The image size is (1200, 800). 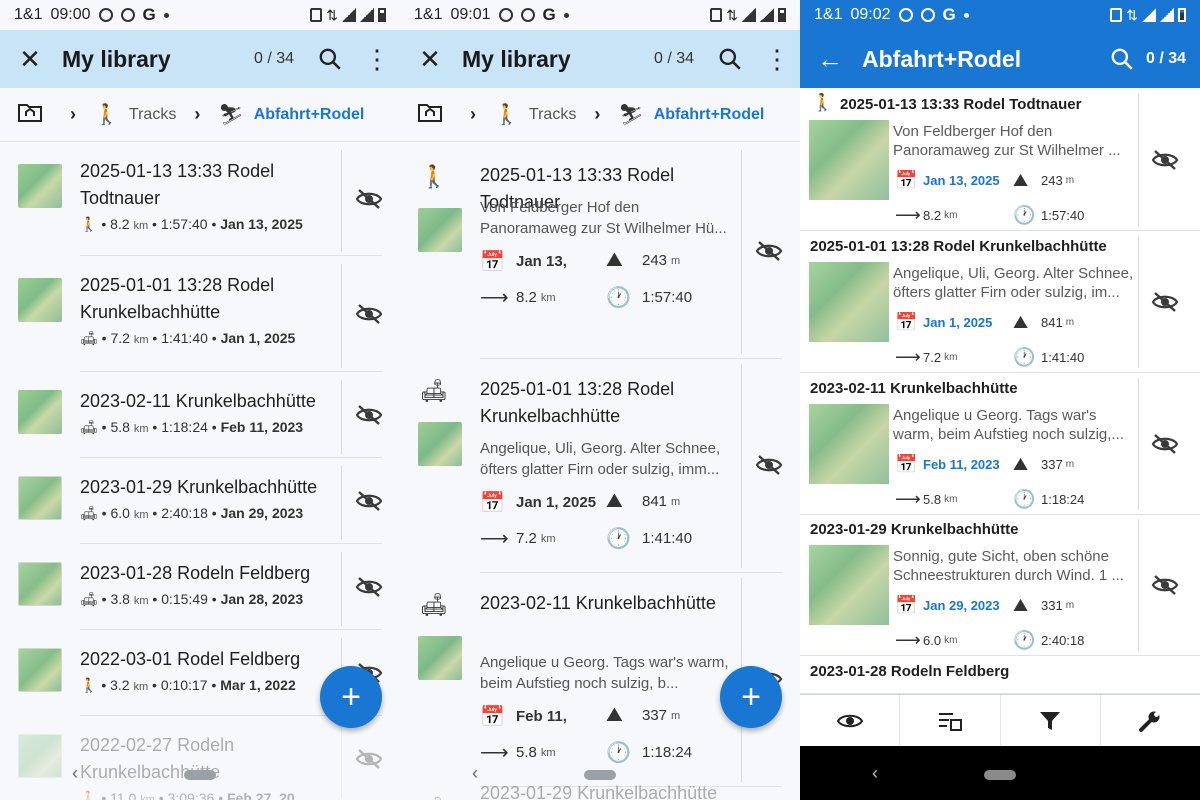 What do you see at coordinates (89, 795) in the screenshot?
I see `hiking-icon: 🚶` at bounding box center [89, 795].